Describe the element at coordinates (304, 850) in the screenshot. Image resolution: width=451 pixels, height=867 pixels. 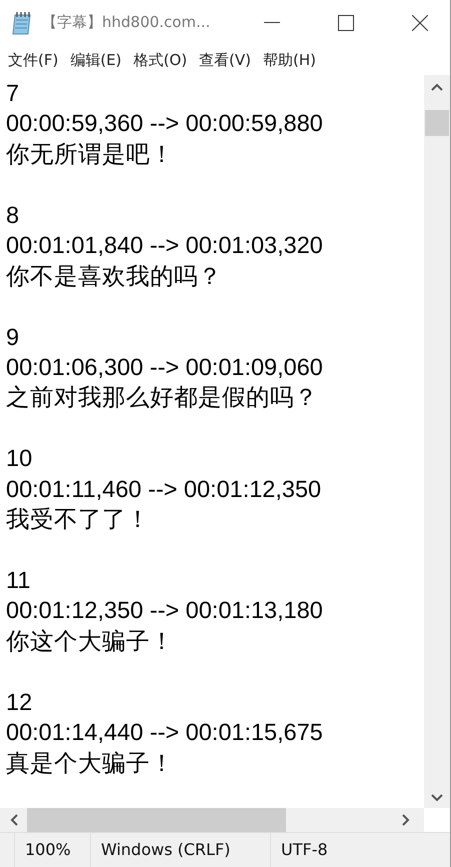
I see `status-text: UTF-8` at that location.